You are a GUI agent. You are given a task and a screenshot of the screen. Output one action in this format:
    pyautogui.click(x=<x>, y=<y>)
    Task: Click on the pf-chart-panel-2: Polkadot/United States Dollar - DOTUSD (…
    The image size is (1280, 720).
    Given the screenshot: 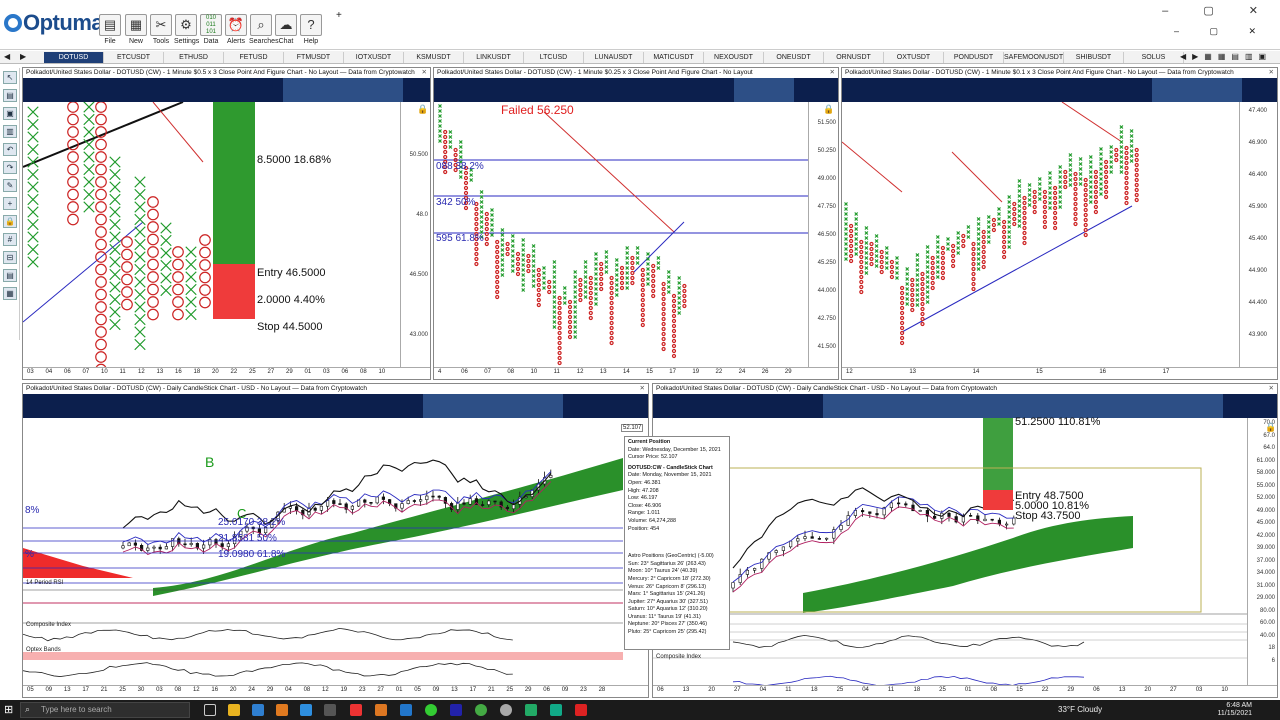 What is the action you would take?
    pyautogui.click(x=636, y=223)
    